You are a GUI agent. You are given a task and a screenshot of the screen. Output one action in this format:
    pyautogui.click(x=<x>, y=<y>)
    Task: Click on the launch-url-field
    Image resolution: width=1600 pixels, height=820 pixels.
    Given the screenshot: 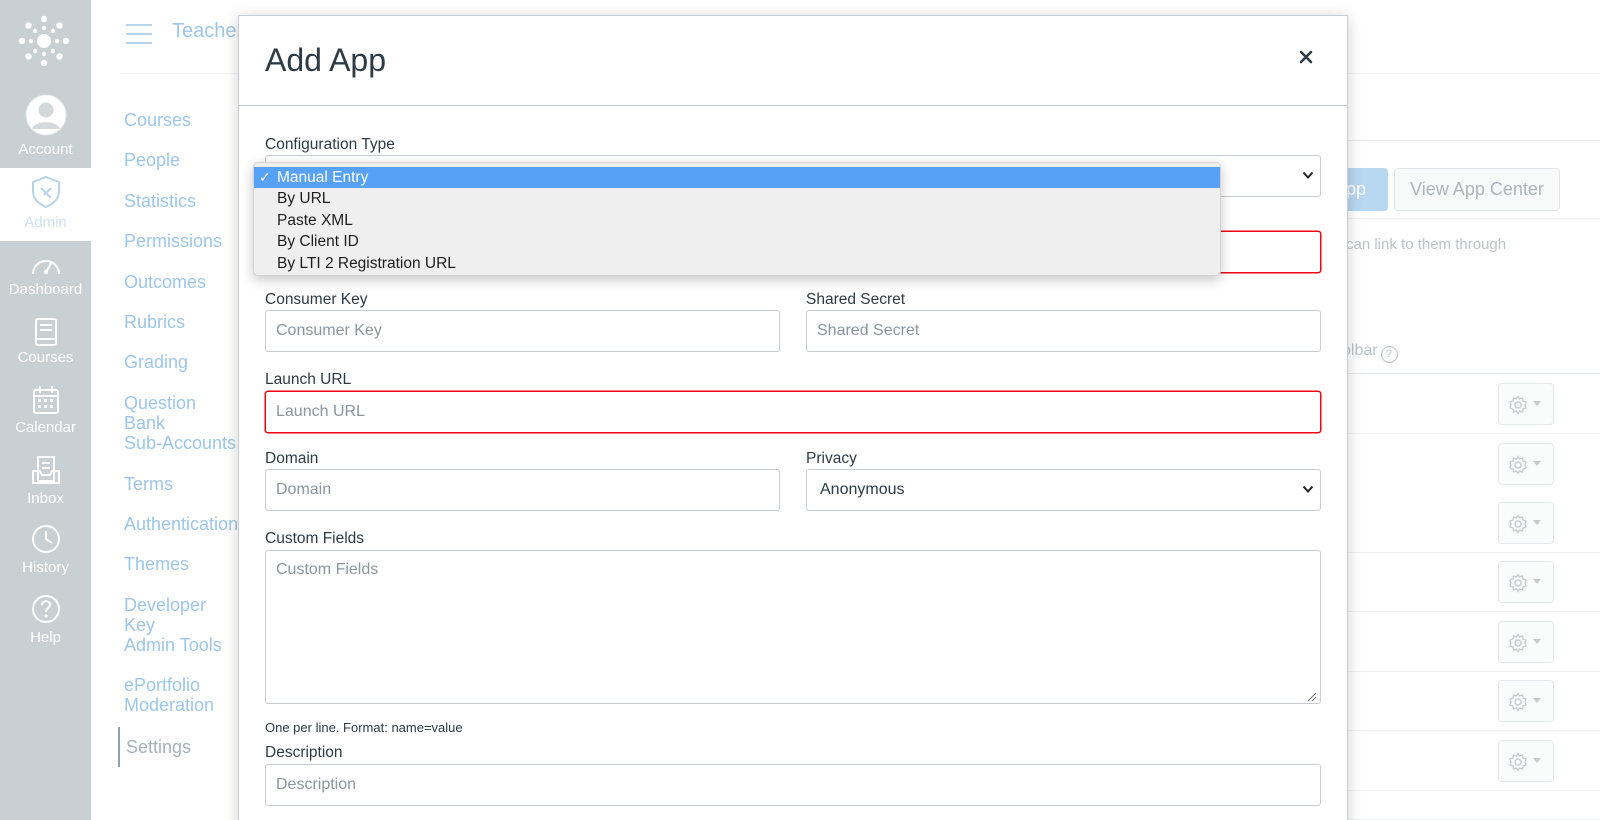 What is the action you would take?
    pyautogui.click(x=793, y=412)
    